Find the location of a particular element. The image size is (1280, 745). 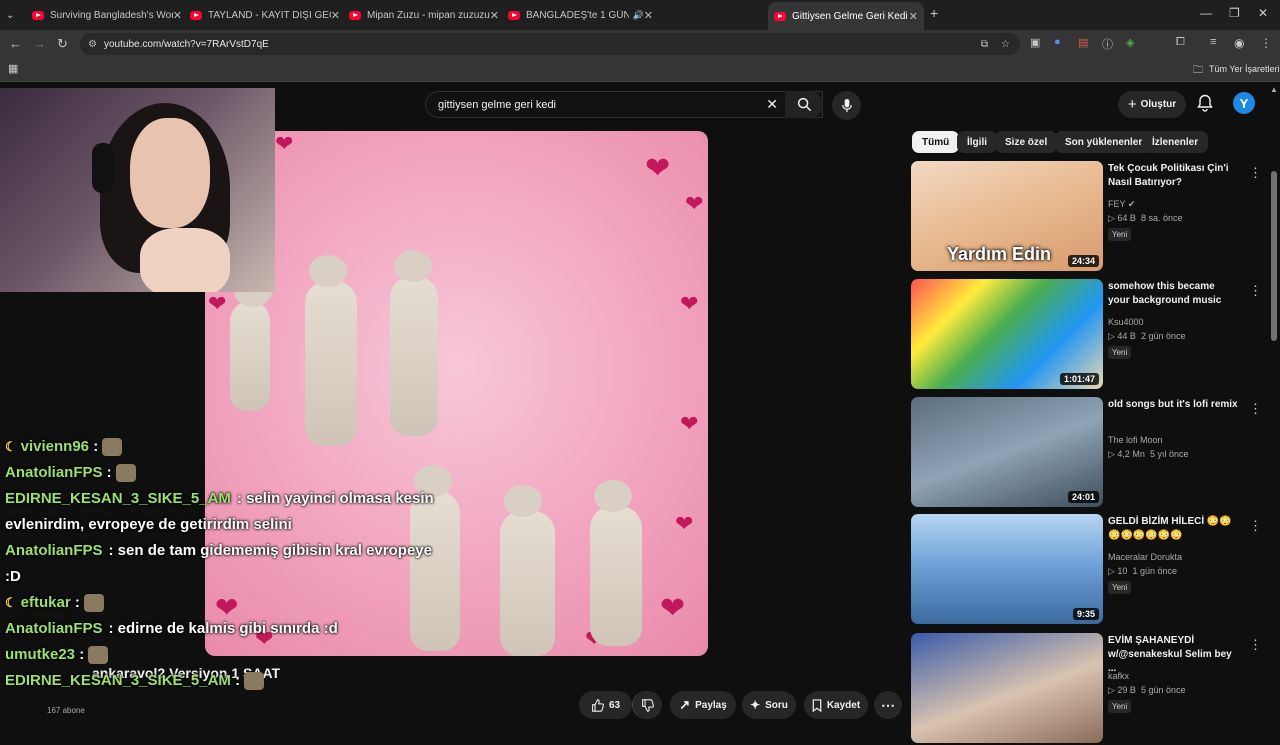

ask-button: ✦ Soru is located at coordinates (769, 705).